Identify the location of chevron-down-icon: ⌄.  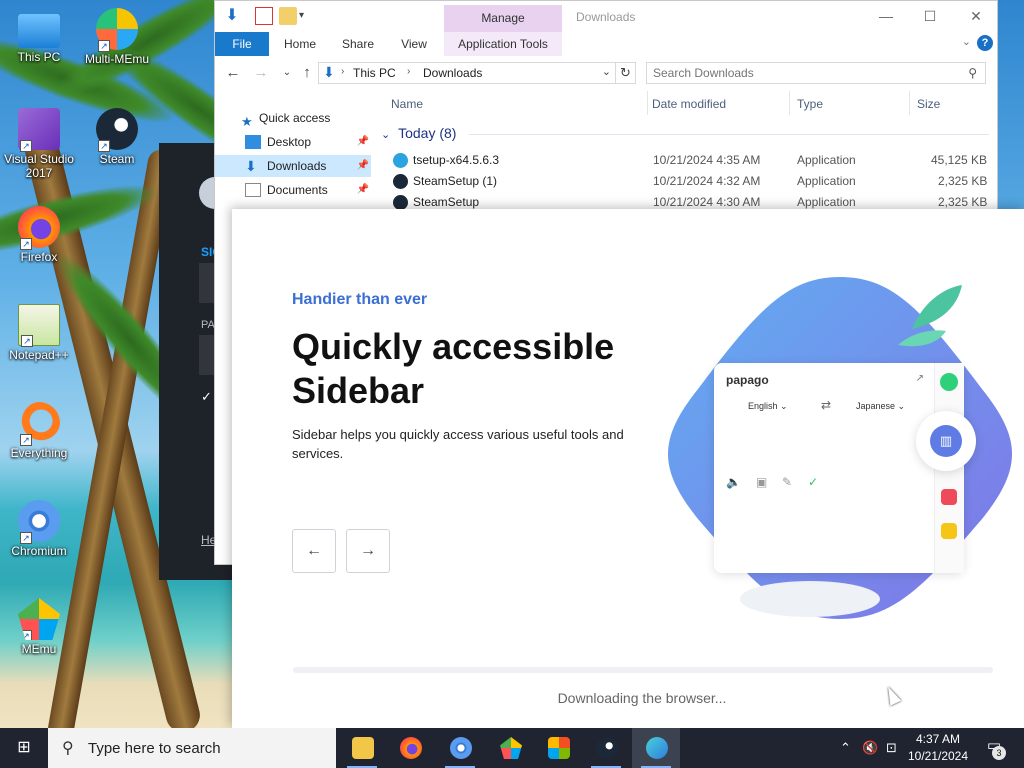
(966, 41).